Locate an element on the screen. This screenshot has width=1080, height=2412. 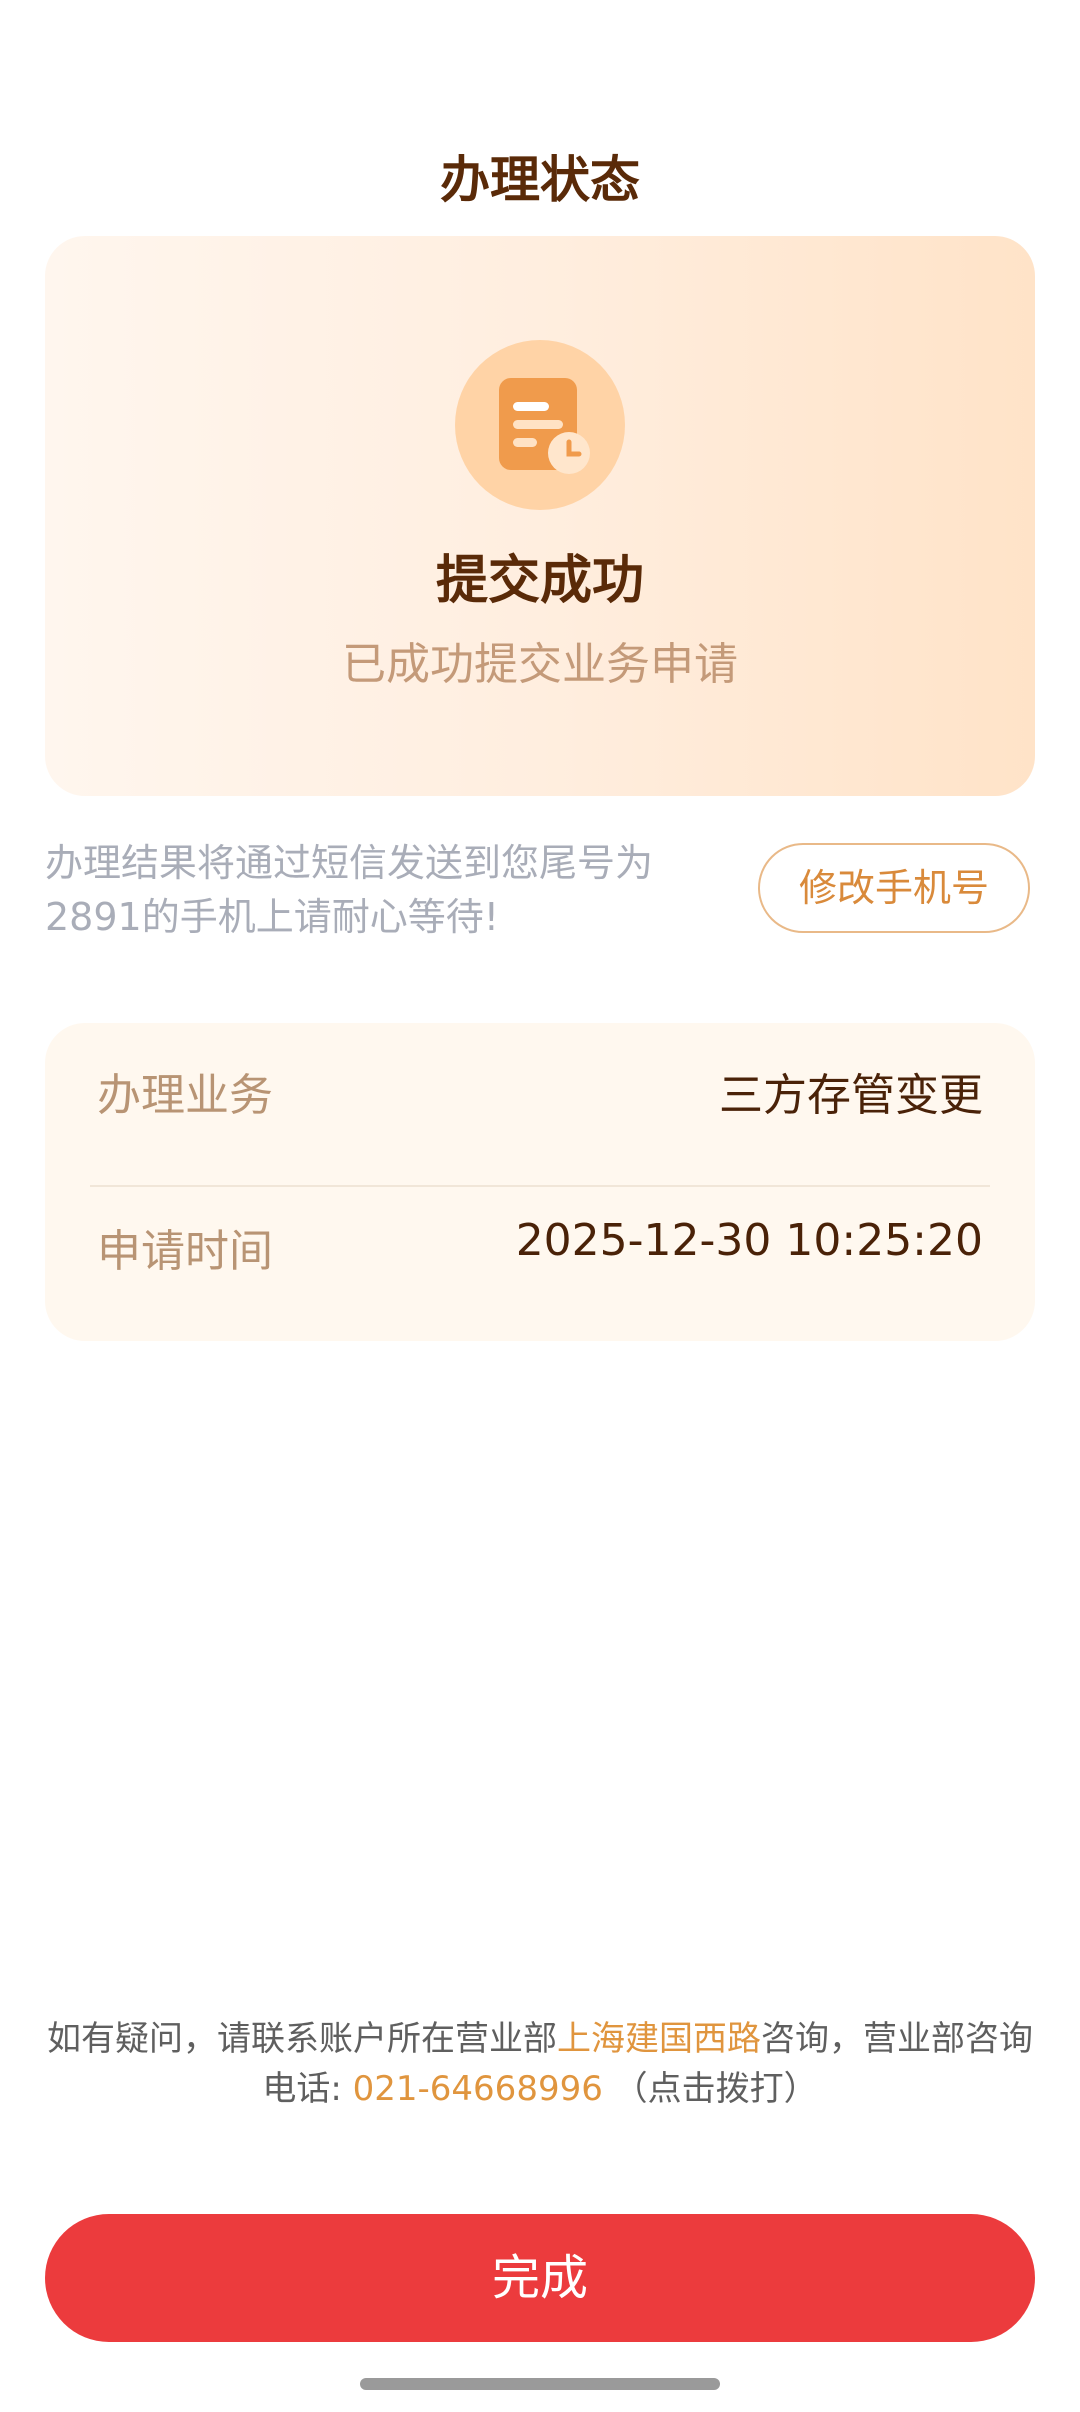
done-button: 完成 is located at coordinates (540, 2278).